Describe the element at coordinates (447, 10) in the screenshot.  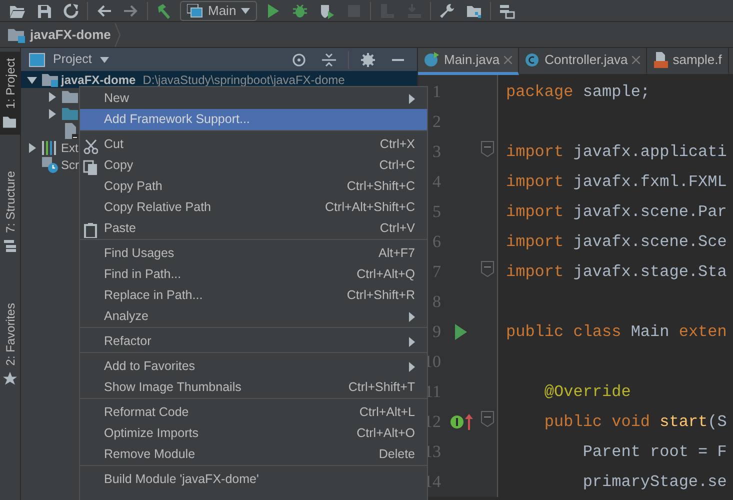
I see `wrench-icon` at that location.